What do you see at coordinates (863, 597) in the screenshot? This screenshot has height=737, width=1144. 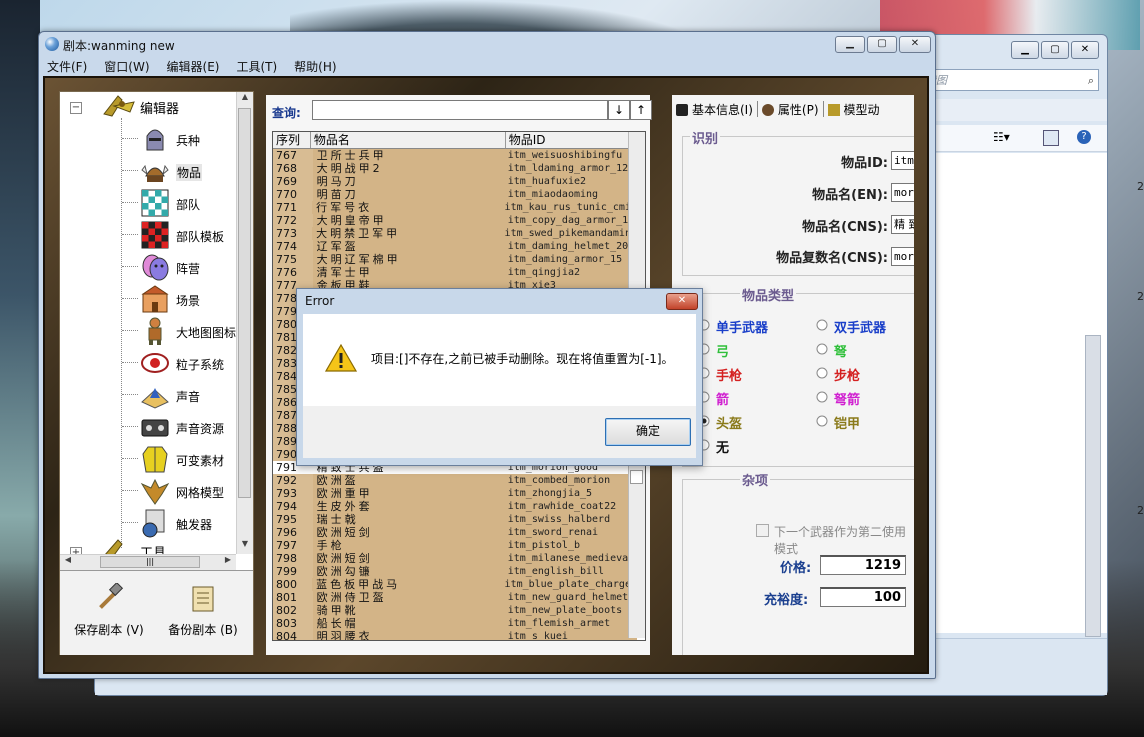 I see `abundance-field: 100` at bounding box center [863, 597].